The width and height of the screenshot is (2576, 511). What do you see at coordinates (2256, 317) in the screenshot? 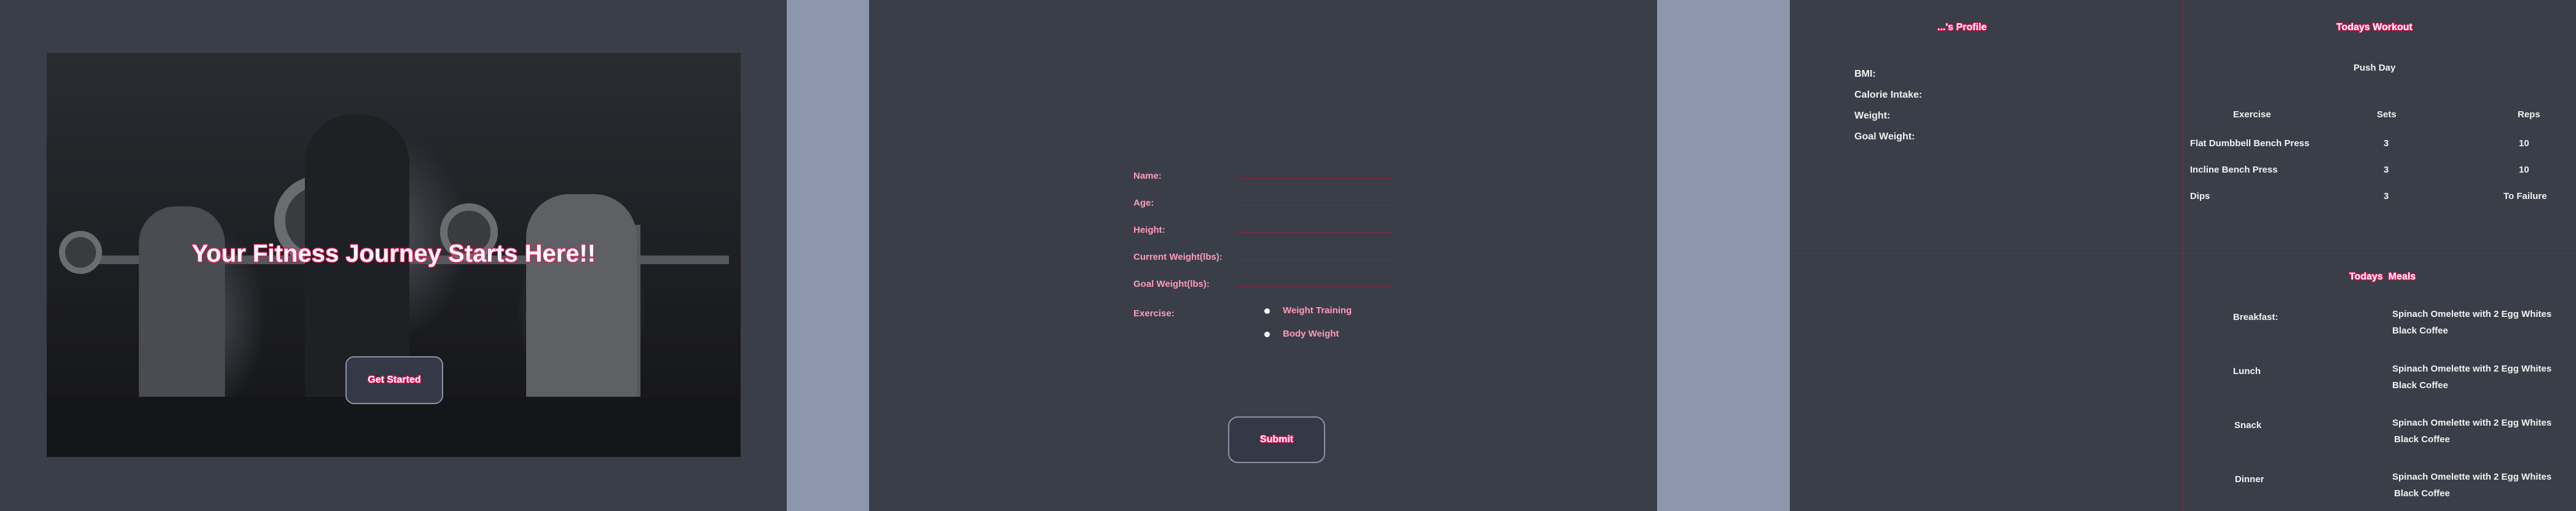
I see `meal-name: Breakfast:` at bounding box center [2256, 317].